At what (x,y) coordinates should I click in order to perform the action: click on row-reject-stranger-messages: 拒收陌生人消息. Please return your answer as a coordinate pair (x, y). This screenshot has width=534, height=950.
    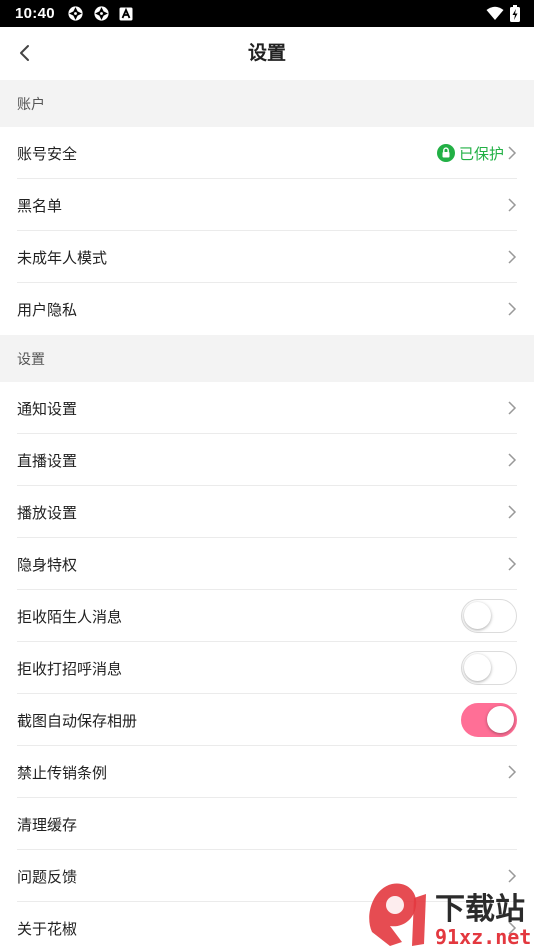
    Looking at the image, I should click on (267, 616).